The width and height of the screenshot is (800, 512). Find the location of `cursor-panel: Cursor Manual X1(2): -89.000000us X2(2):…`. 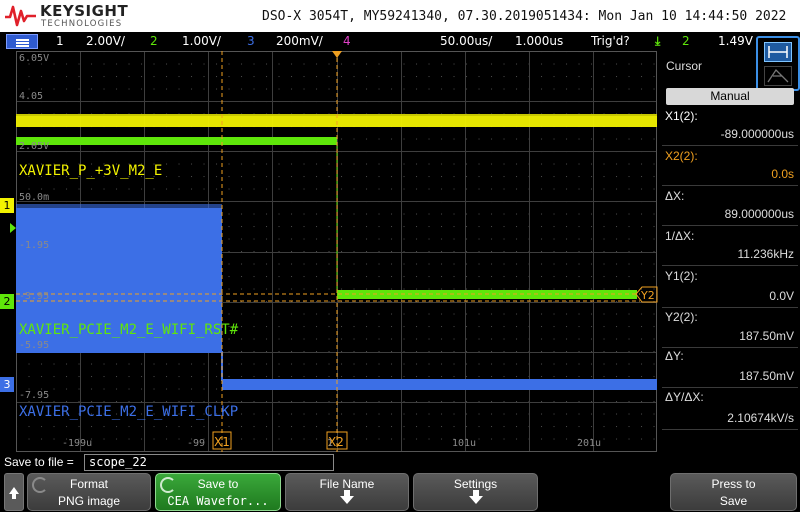

cursor-panel: Cursor Manual X1(2): -89.000000us X2(2):… is located at coordinates (730, 244).